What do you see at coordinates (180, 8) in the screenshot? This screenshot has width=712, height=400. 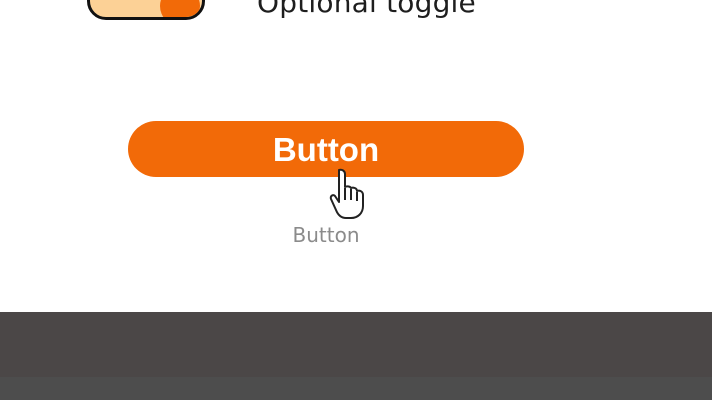 I see `toggle-knob` at bounding box center [180, 8].